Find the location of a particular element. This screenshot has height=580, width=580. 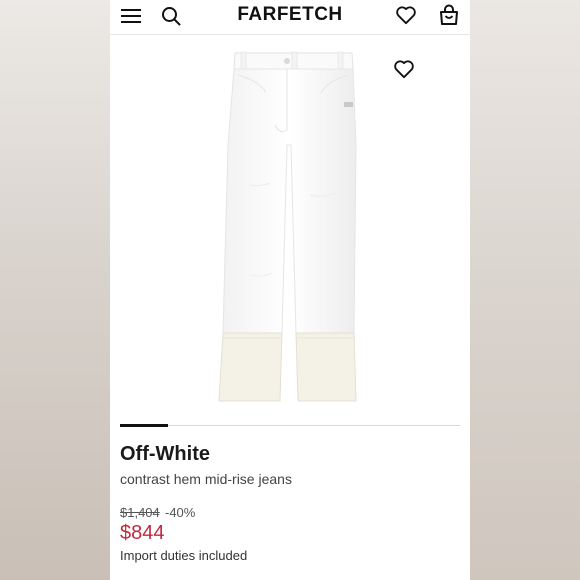

favorite-heart-icon is located at coordinates (404, 69).